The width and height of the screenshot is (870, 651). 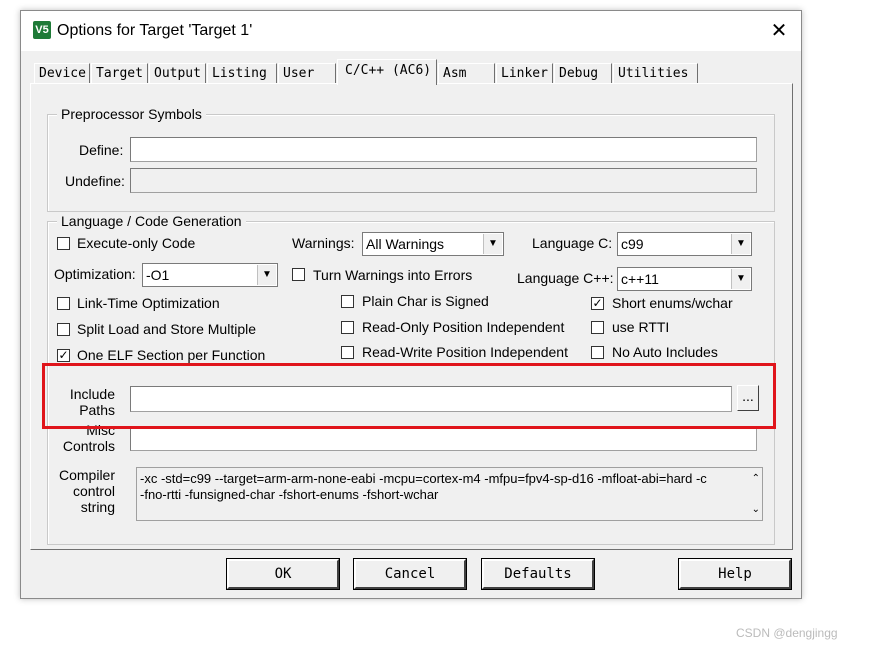 I want to click on rtti-checkbox, so click(x=597, y=327).